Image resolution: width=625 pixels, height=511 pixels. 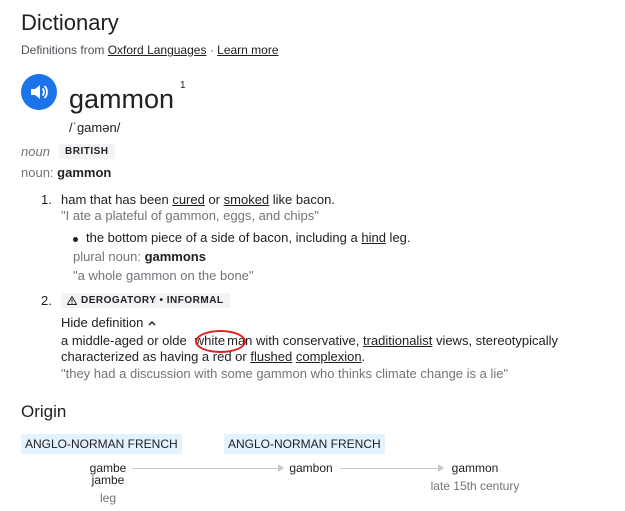 What do you see at coordinates (475, 468) in the screenshot?
I see `etymology-word-gammon: gammon` at bounding box center [475, 468].